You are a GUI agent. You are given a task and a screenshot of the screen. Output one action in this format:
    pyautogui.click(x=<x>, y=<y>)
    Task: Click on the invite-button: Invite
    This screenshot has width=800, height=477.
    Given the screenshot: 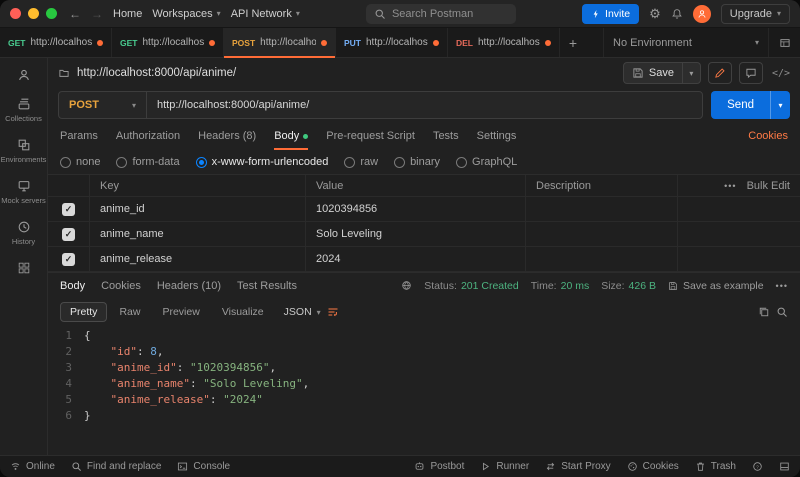 What is the action you would take?
    pyautogui.click(x=611, y=13)
    